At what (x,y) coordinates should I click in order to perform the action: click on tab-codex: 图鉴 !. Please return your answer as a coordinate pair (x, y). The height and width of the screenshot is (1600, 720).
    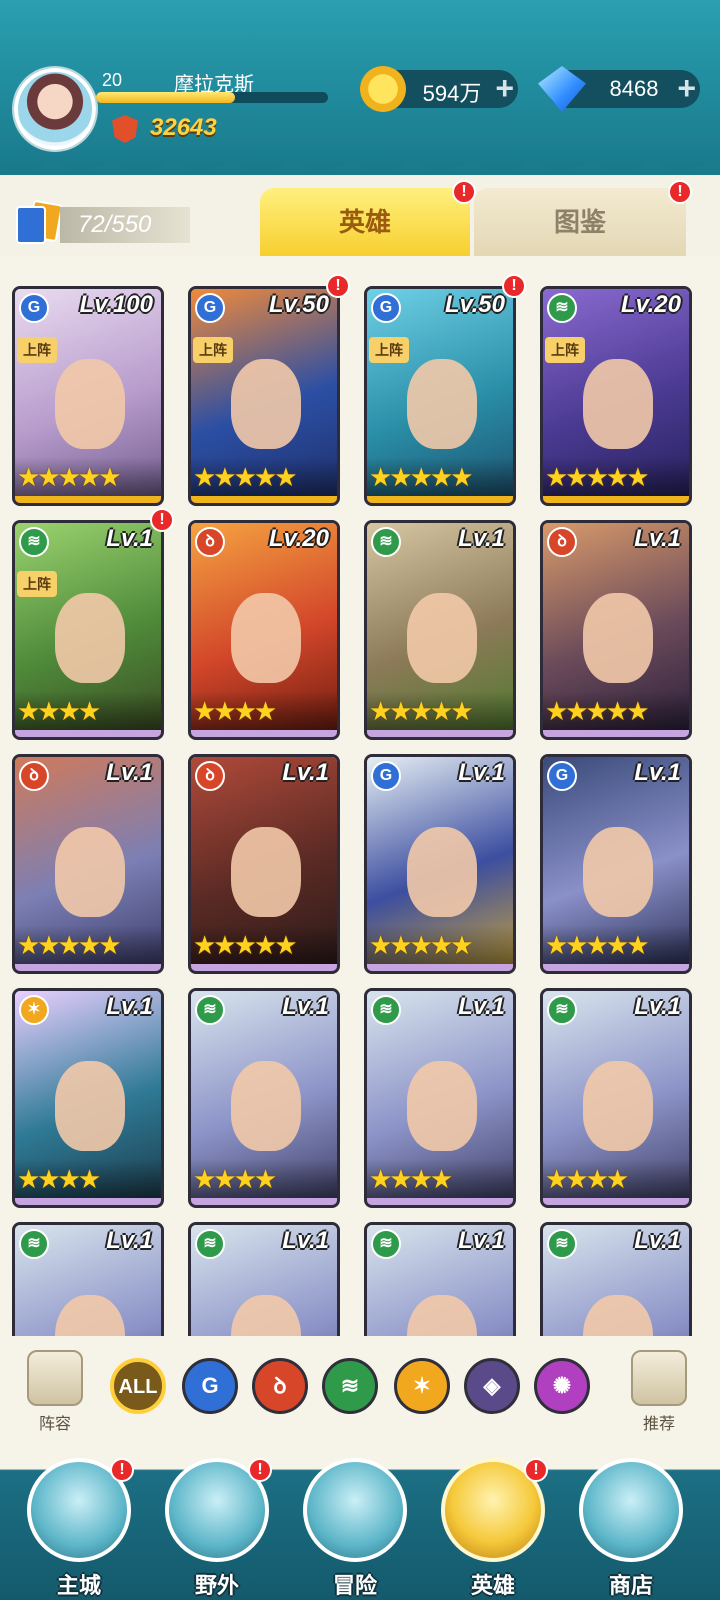
    Looking at the image, I should click on (583, 218).